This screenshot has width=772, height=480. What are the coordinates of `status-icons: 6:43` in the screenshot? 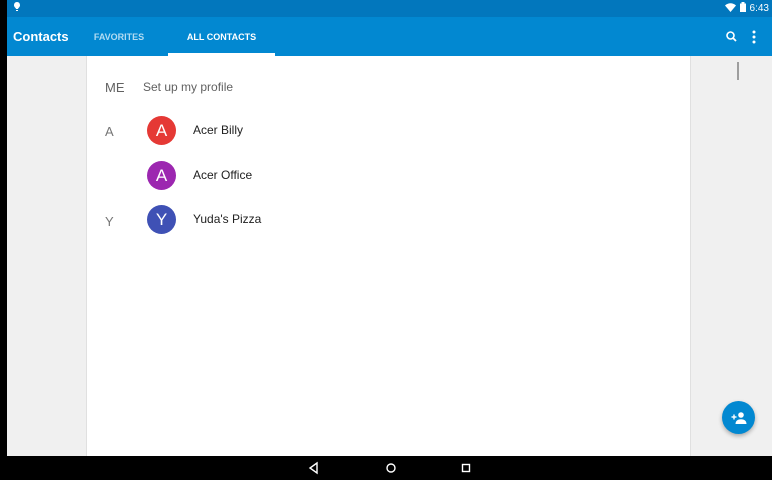 It's located at (746, 8).